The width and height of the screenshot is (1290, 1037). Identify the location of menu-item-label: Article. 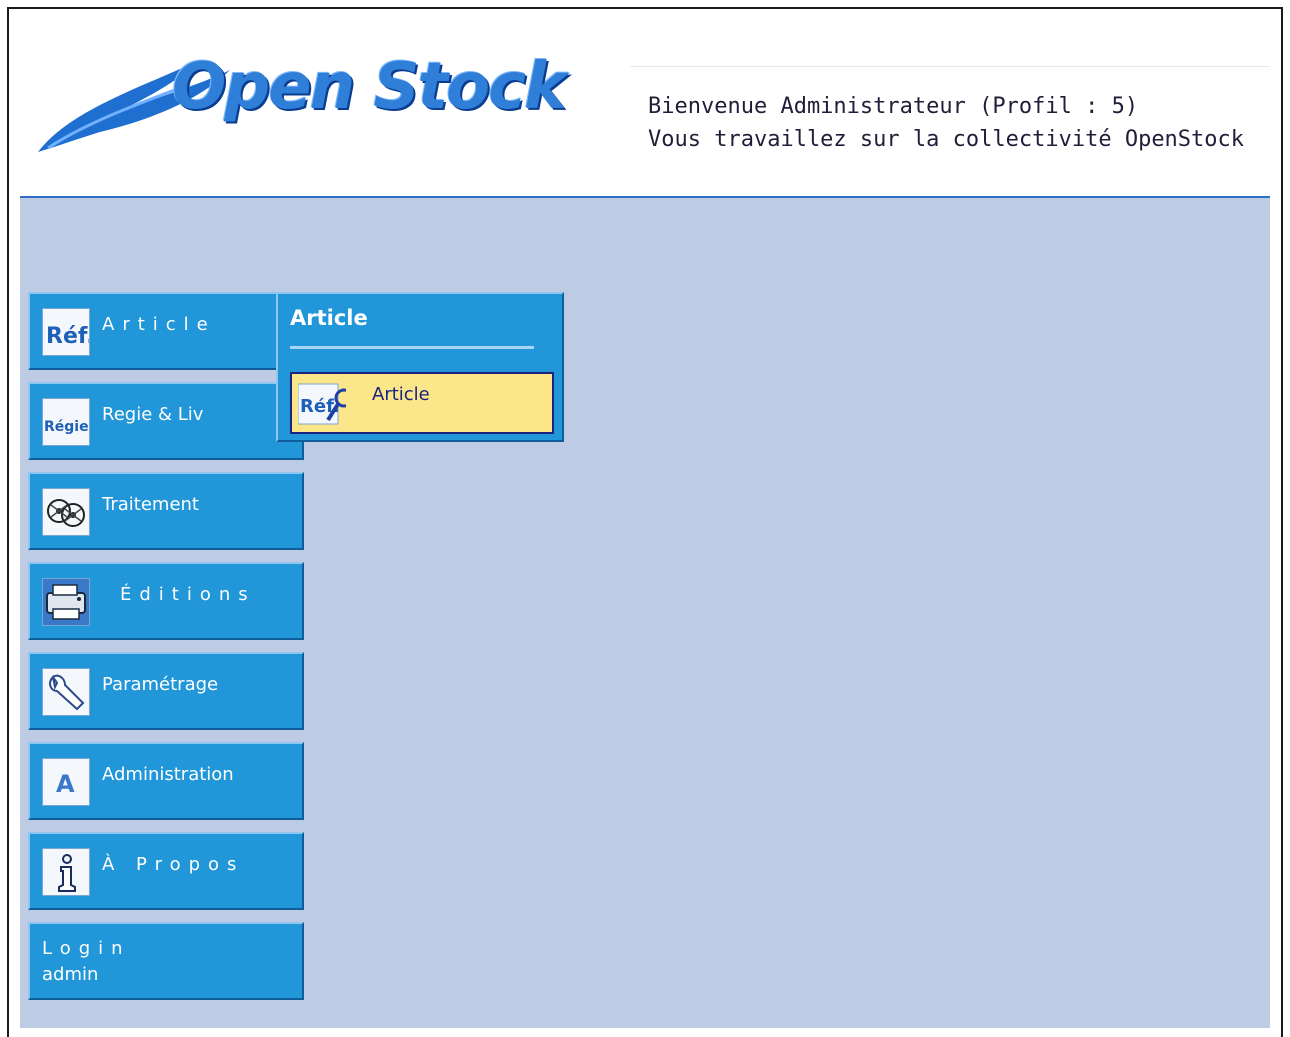
(159, 324).